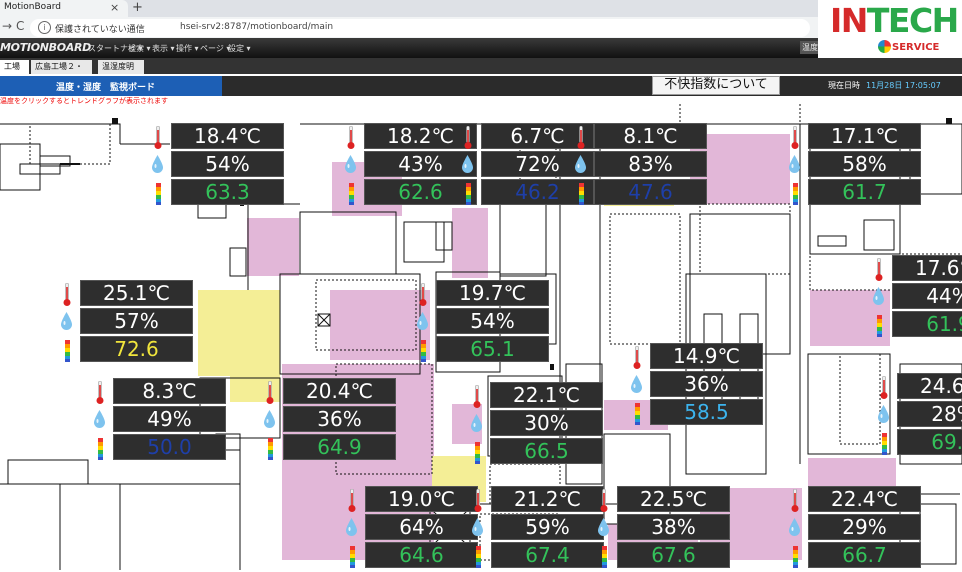 Image resolution: width=962 pixels, height=572 pixels. Describe the element at coordinates (106, 88) in the screenshot. I see `page-title: 温度・湿度 監視ボード` at that location.